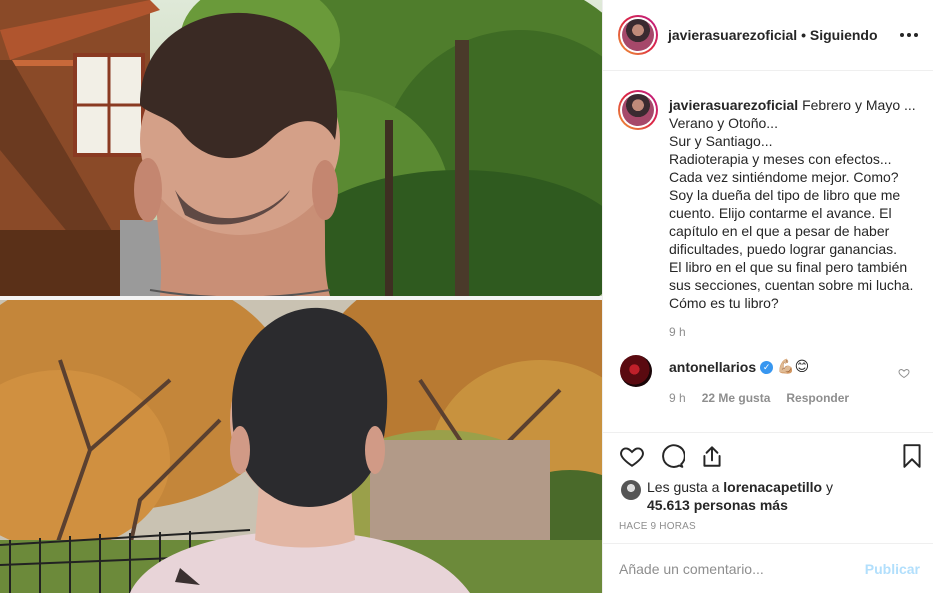  I want to click on comment-meta: 9 h 22 Me gusta Responder, so click(759, 398).